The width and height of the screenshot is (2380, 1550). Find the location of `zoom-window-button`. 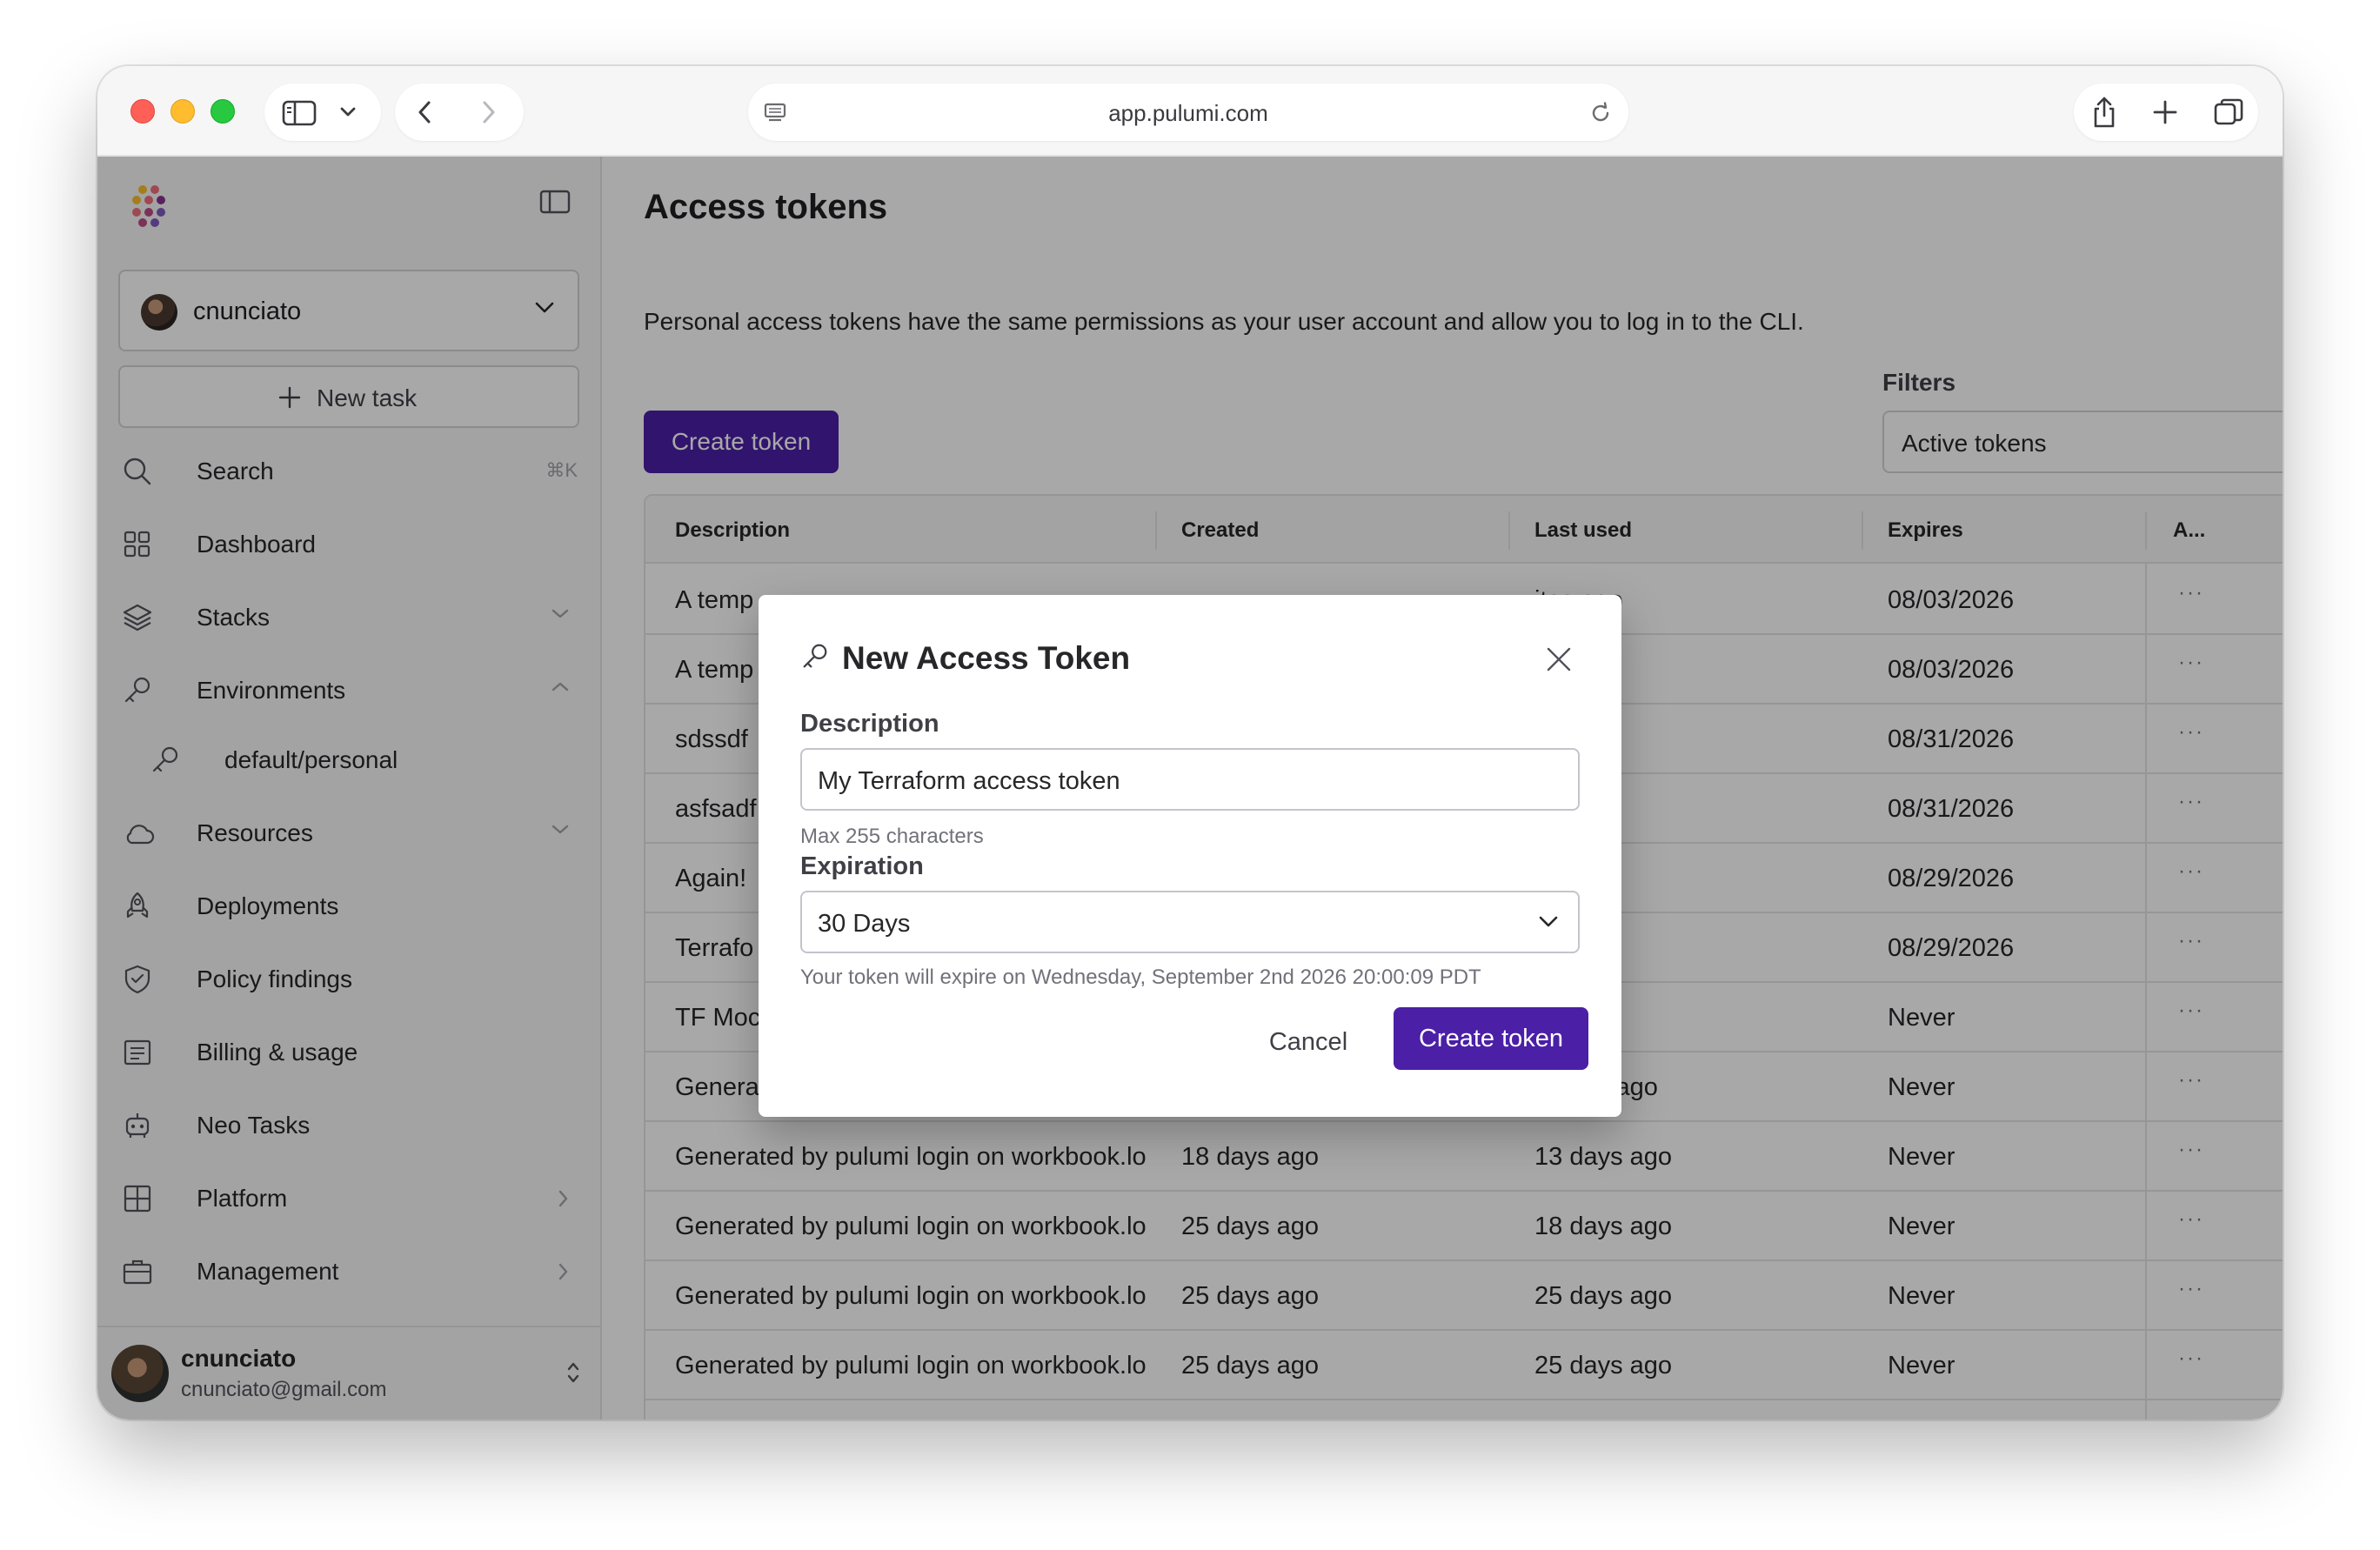

zoom-window-button is located at coordinates (223, 111).